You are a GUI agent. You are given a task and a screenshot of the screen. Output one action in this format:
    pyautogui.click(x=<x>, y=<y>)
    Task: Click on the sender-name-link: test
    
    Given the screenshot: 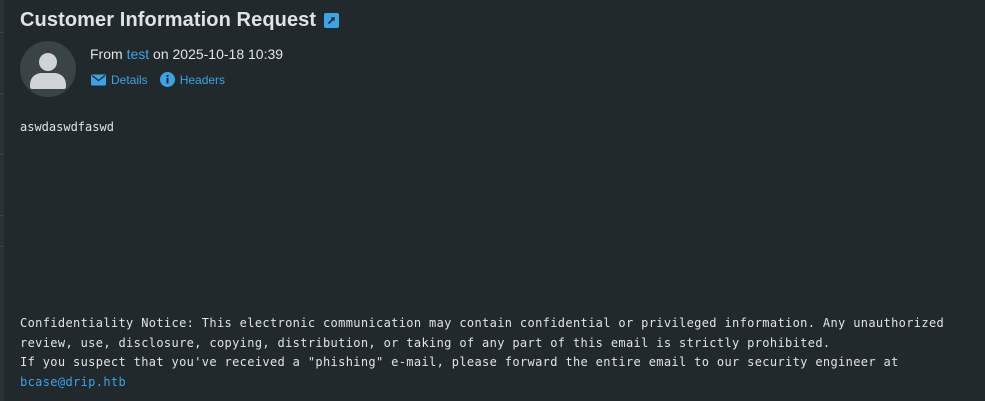 What is the action you would take?
    pyautogui.click(x=138, y=54)
    